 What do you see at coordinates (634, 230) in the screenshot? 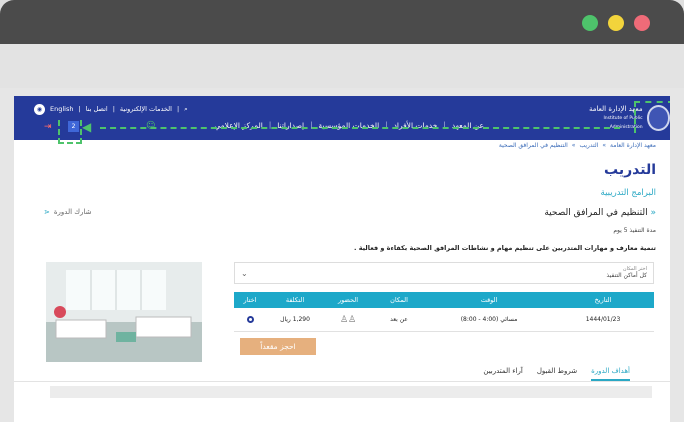
I see `course-duration: مدة التنفيذ 5 يوم` at bounding box center [634, 230].